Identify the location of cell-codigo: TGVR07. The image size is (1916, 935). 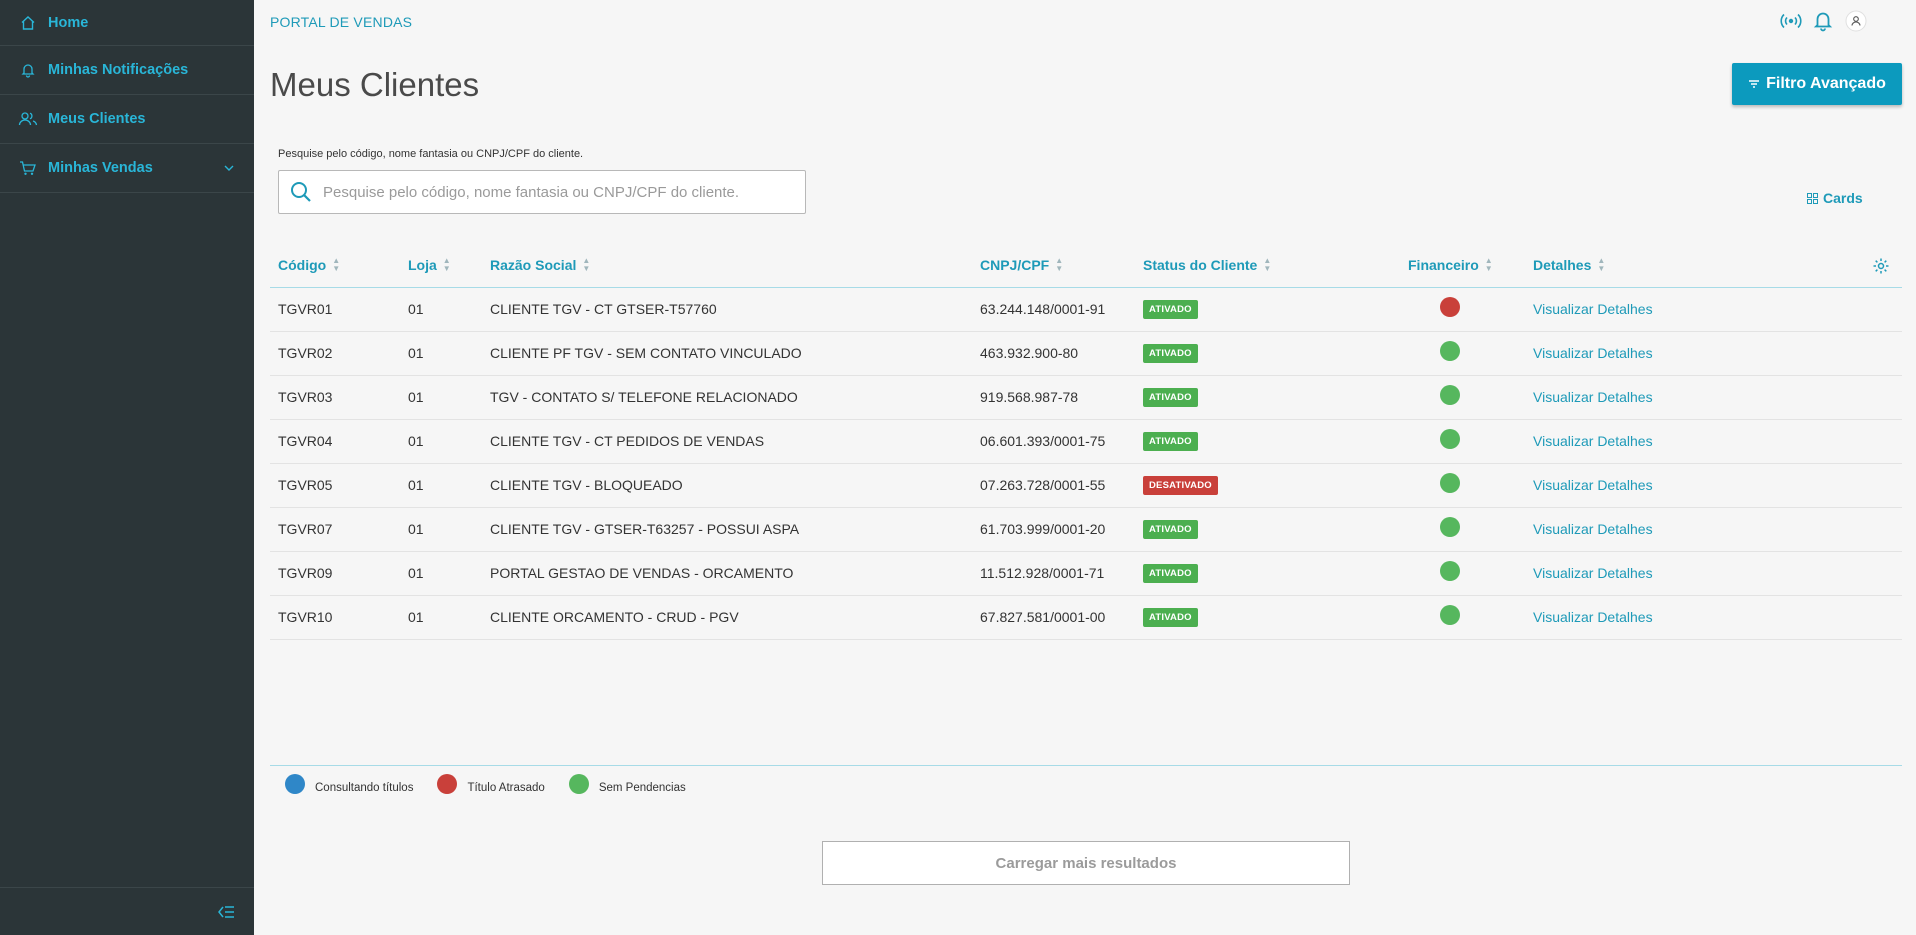
(305, 529).